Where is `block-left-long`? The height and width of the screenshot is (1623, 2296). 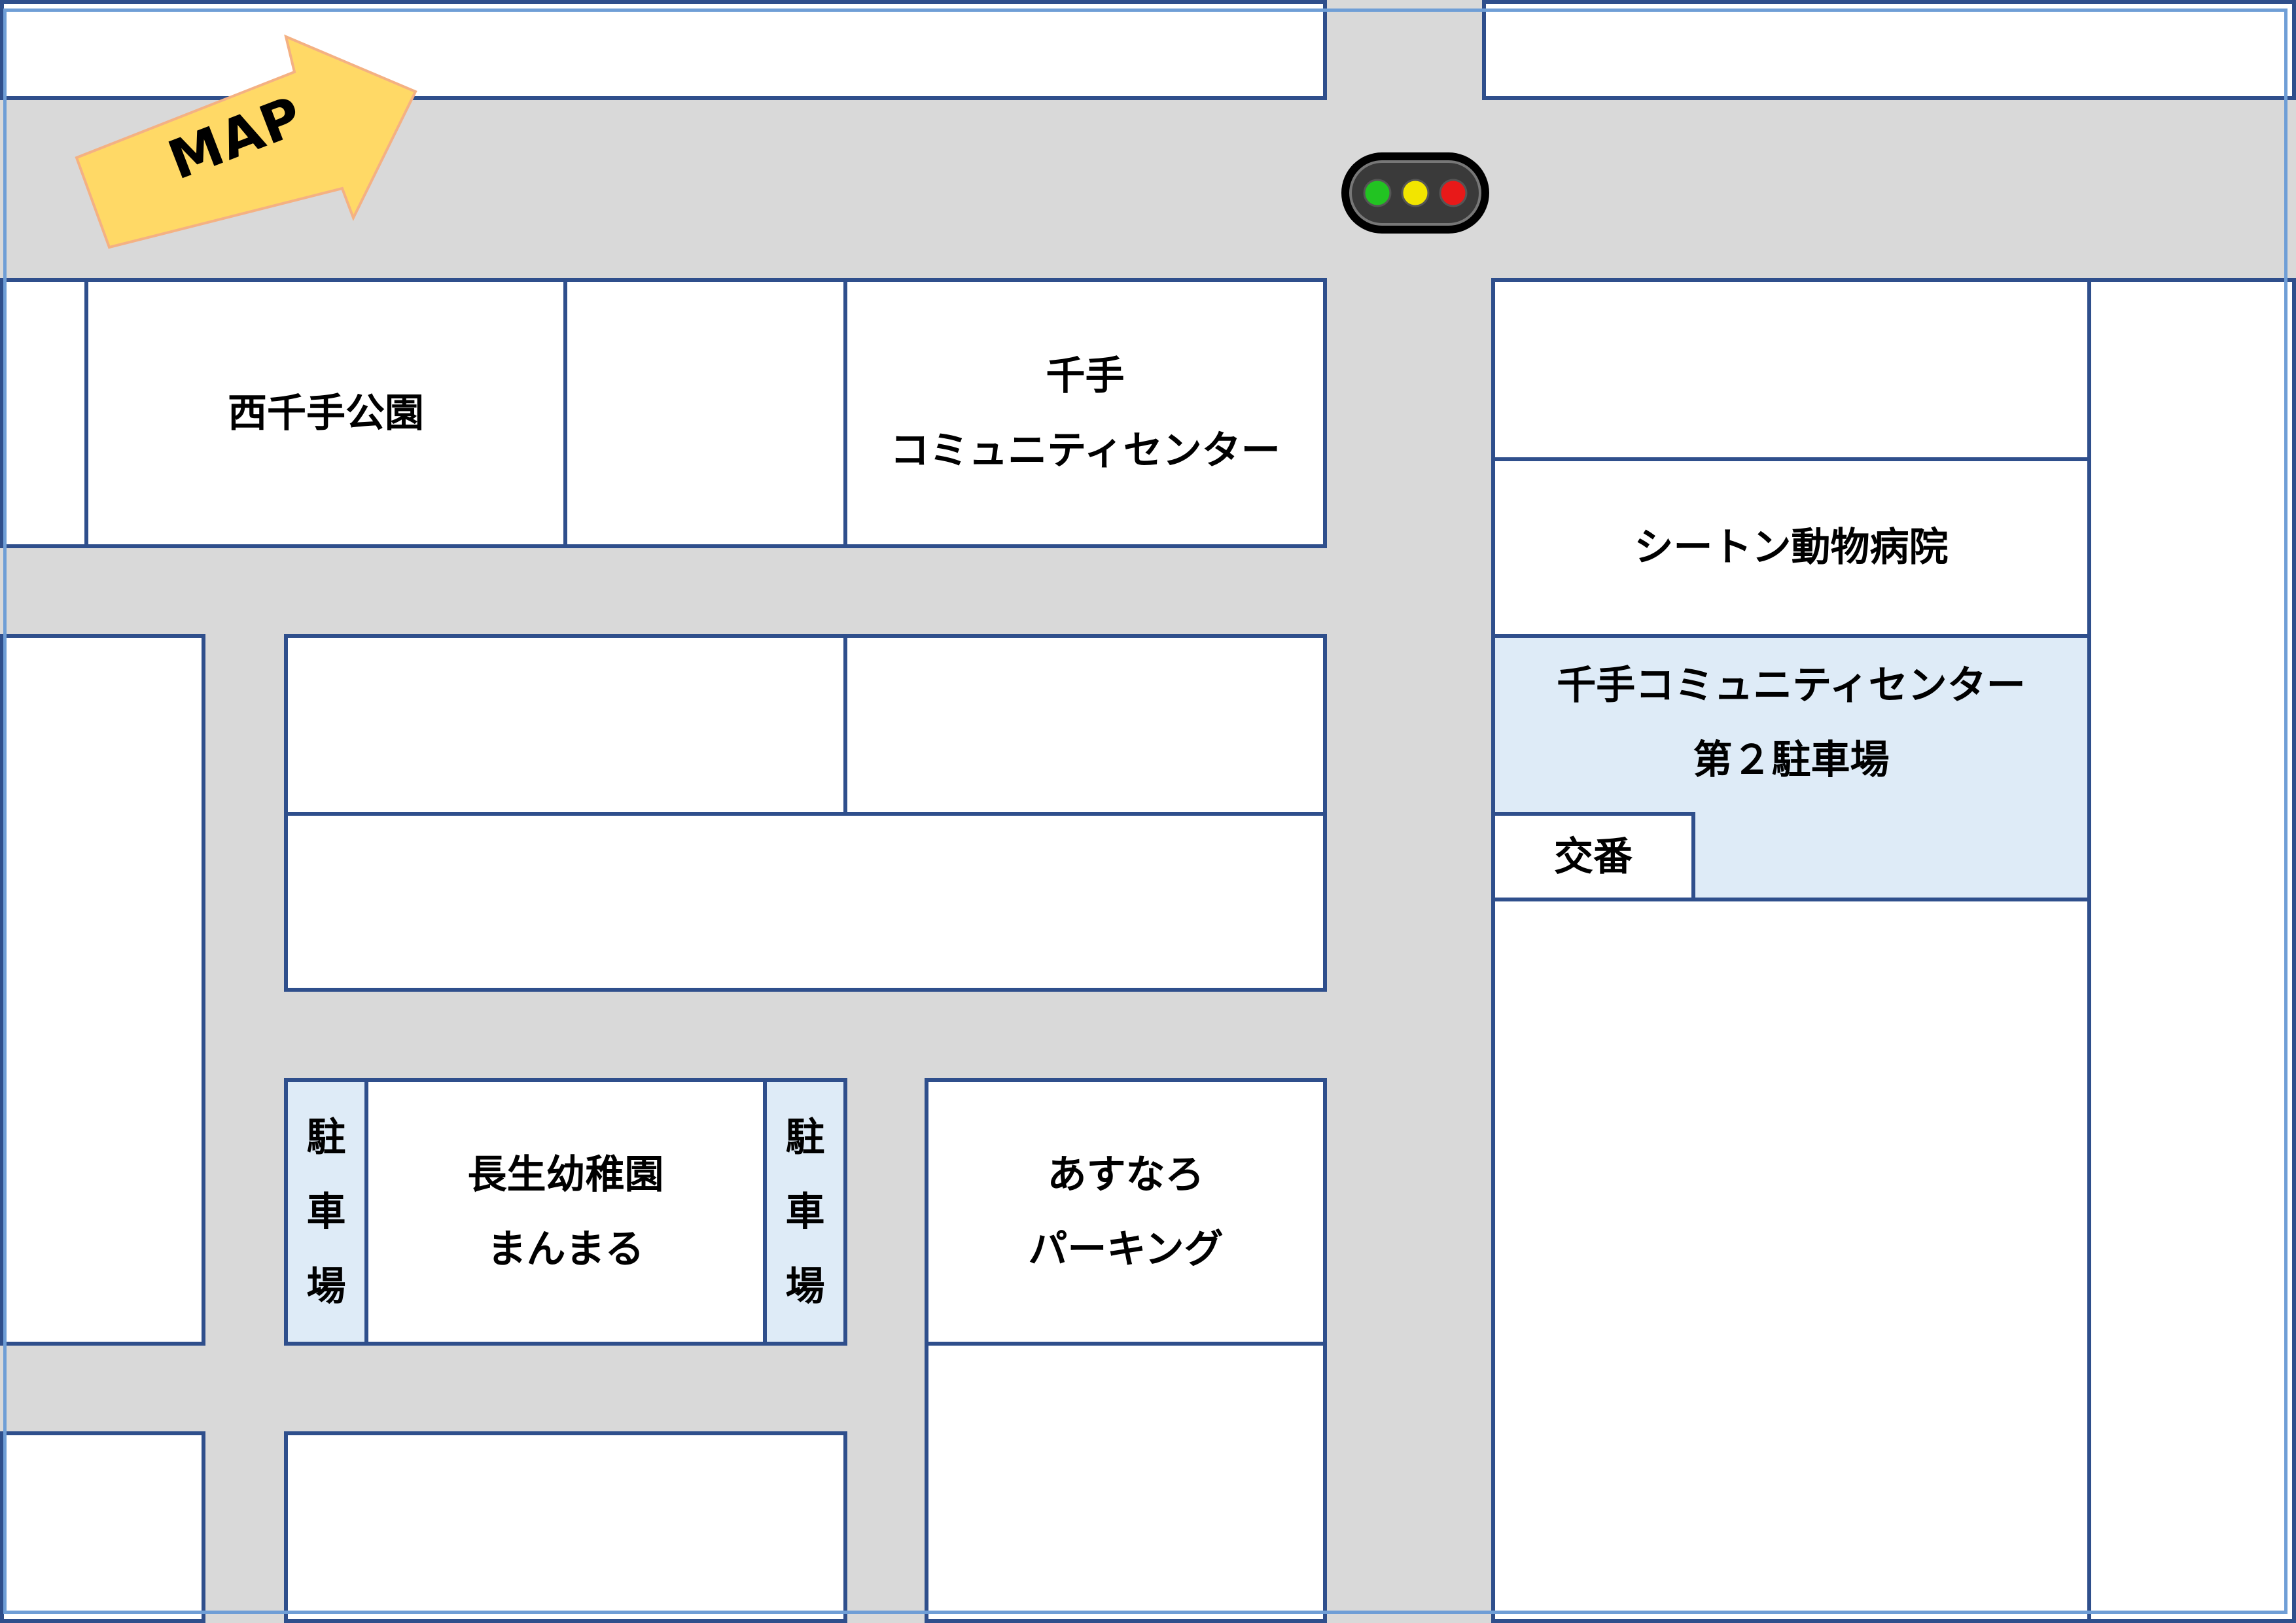 block-left-long is located at coordinates (102, 990).